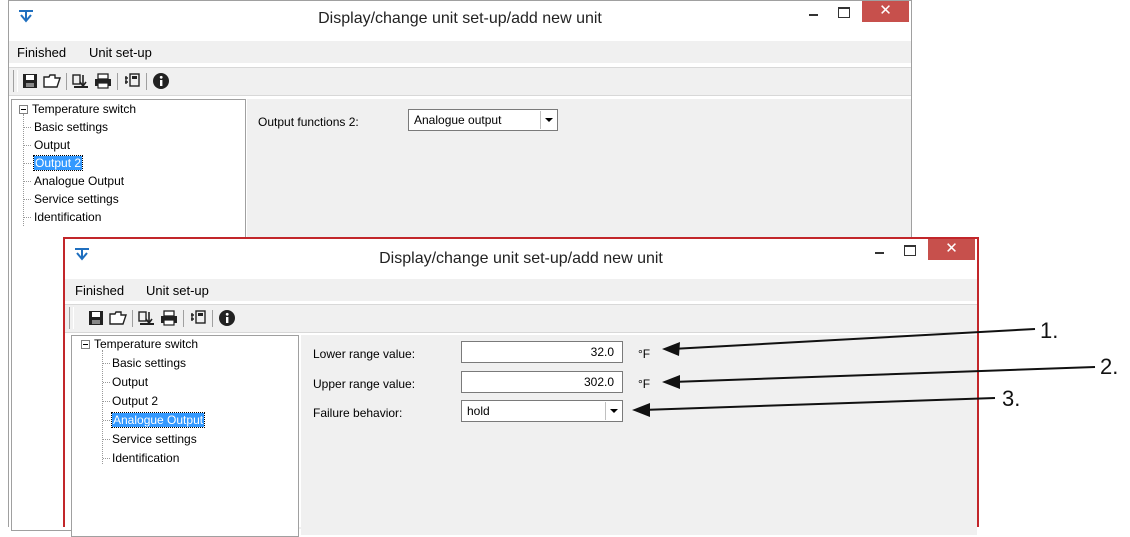 The image size is (1130, 537). Describe the element at coordinates (1011, 398) in the screenshot. I see `callout-label-3: 3.` at that location.